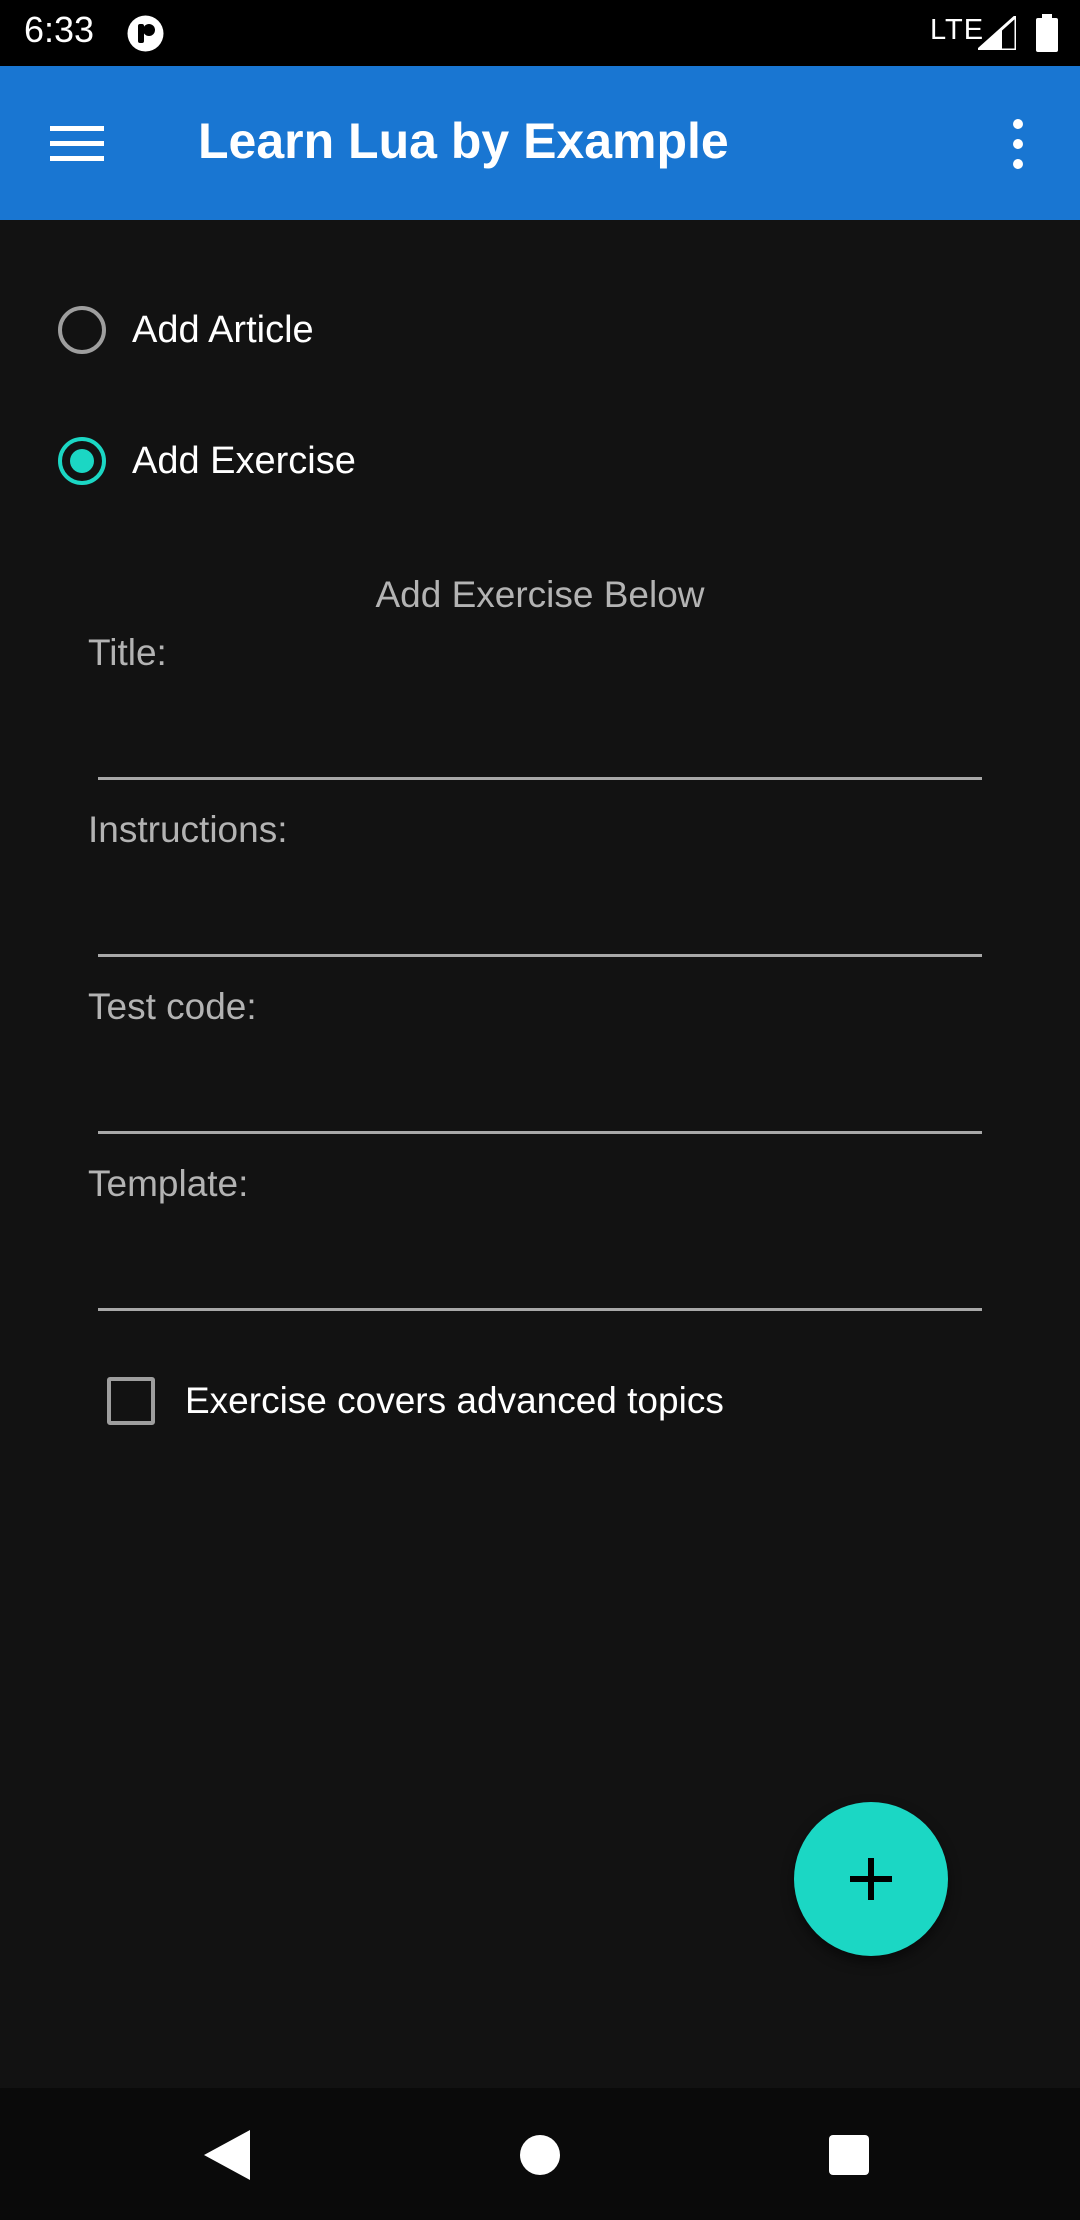  Describe the element at coordinates (540, 594) in the screenshot. I see `form-heading: Add Exercise Below` at that location.